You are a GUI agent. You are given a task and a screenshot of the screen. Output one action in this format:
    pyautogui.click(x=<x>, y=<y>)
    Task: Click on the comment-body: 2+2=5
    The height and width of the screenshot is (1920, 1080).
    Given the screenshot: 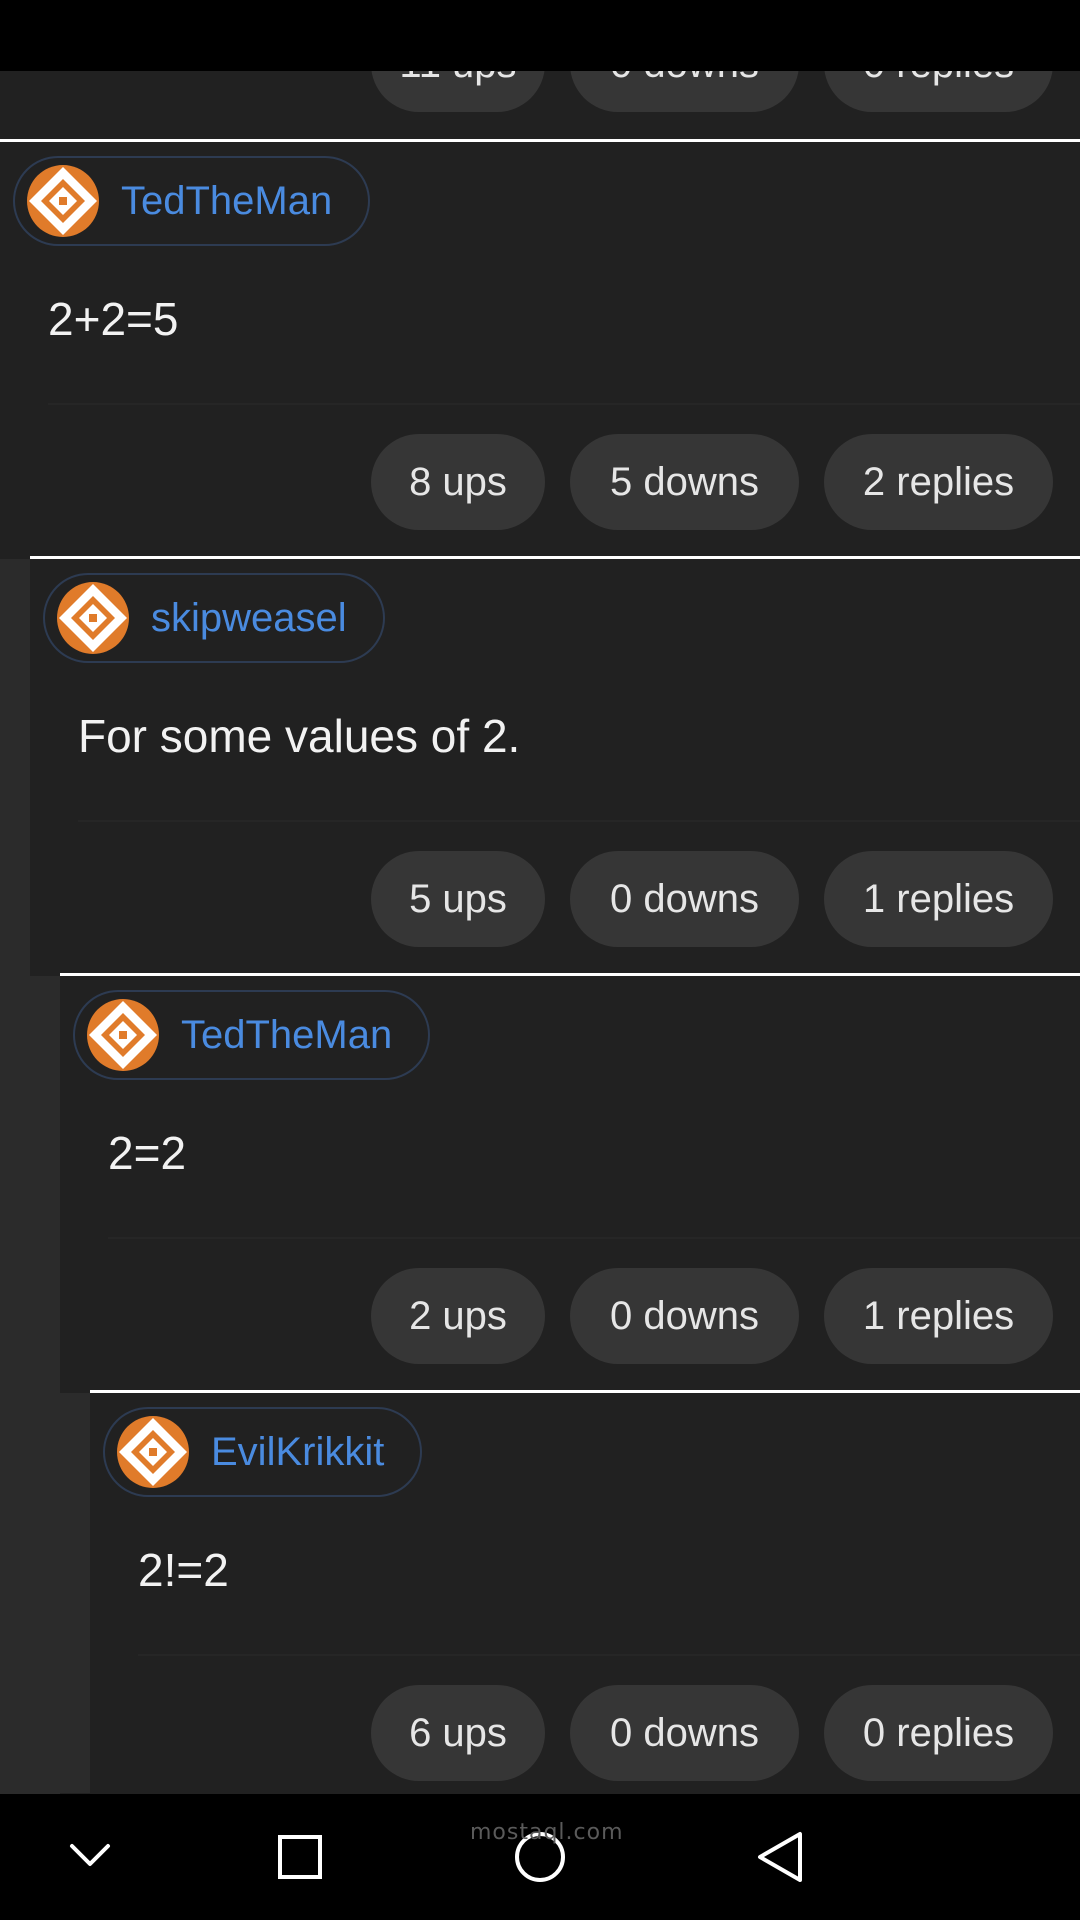 What is the action you would take?
    pyautogui.click(x=113, y=319)
    